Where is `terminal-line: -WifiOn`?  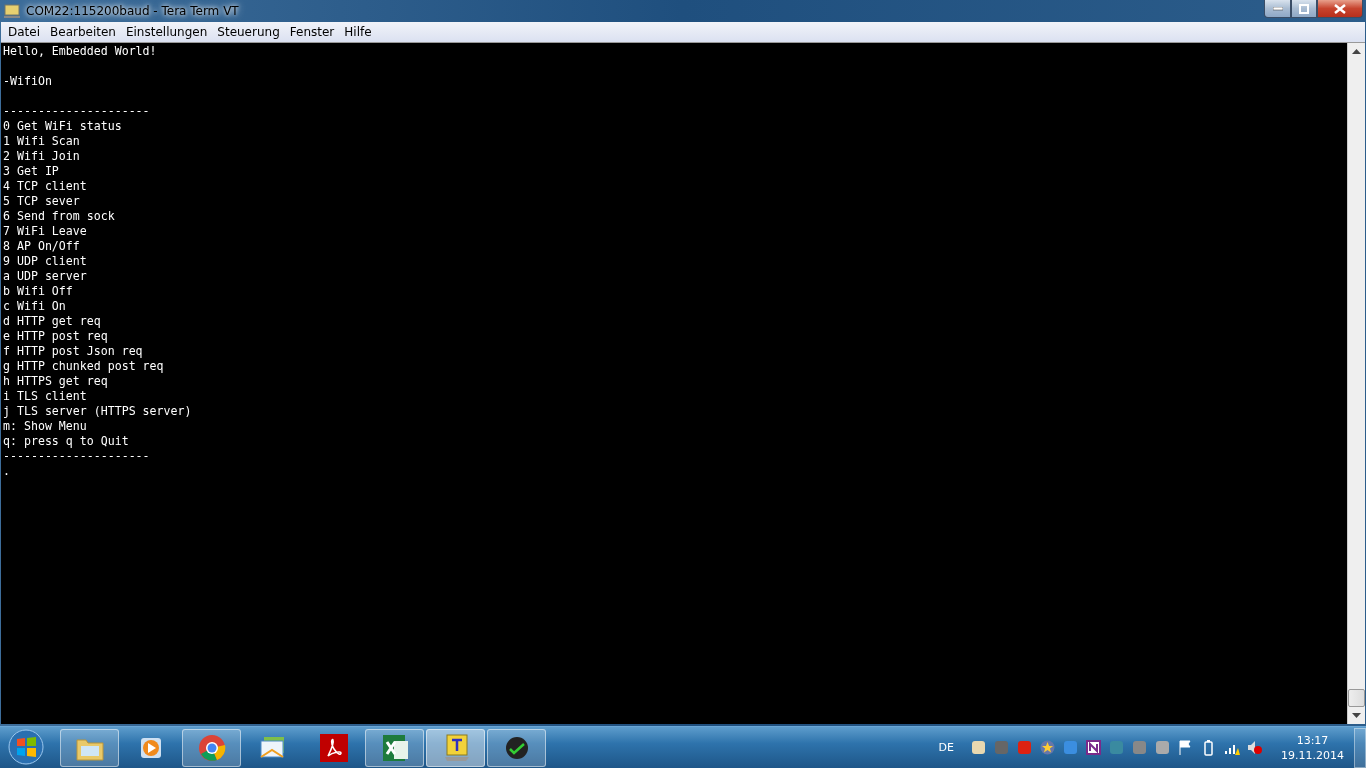 terminal-line: -WifiOn is located at coordinates (27, 81).